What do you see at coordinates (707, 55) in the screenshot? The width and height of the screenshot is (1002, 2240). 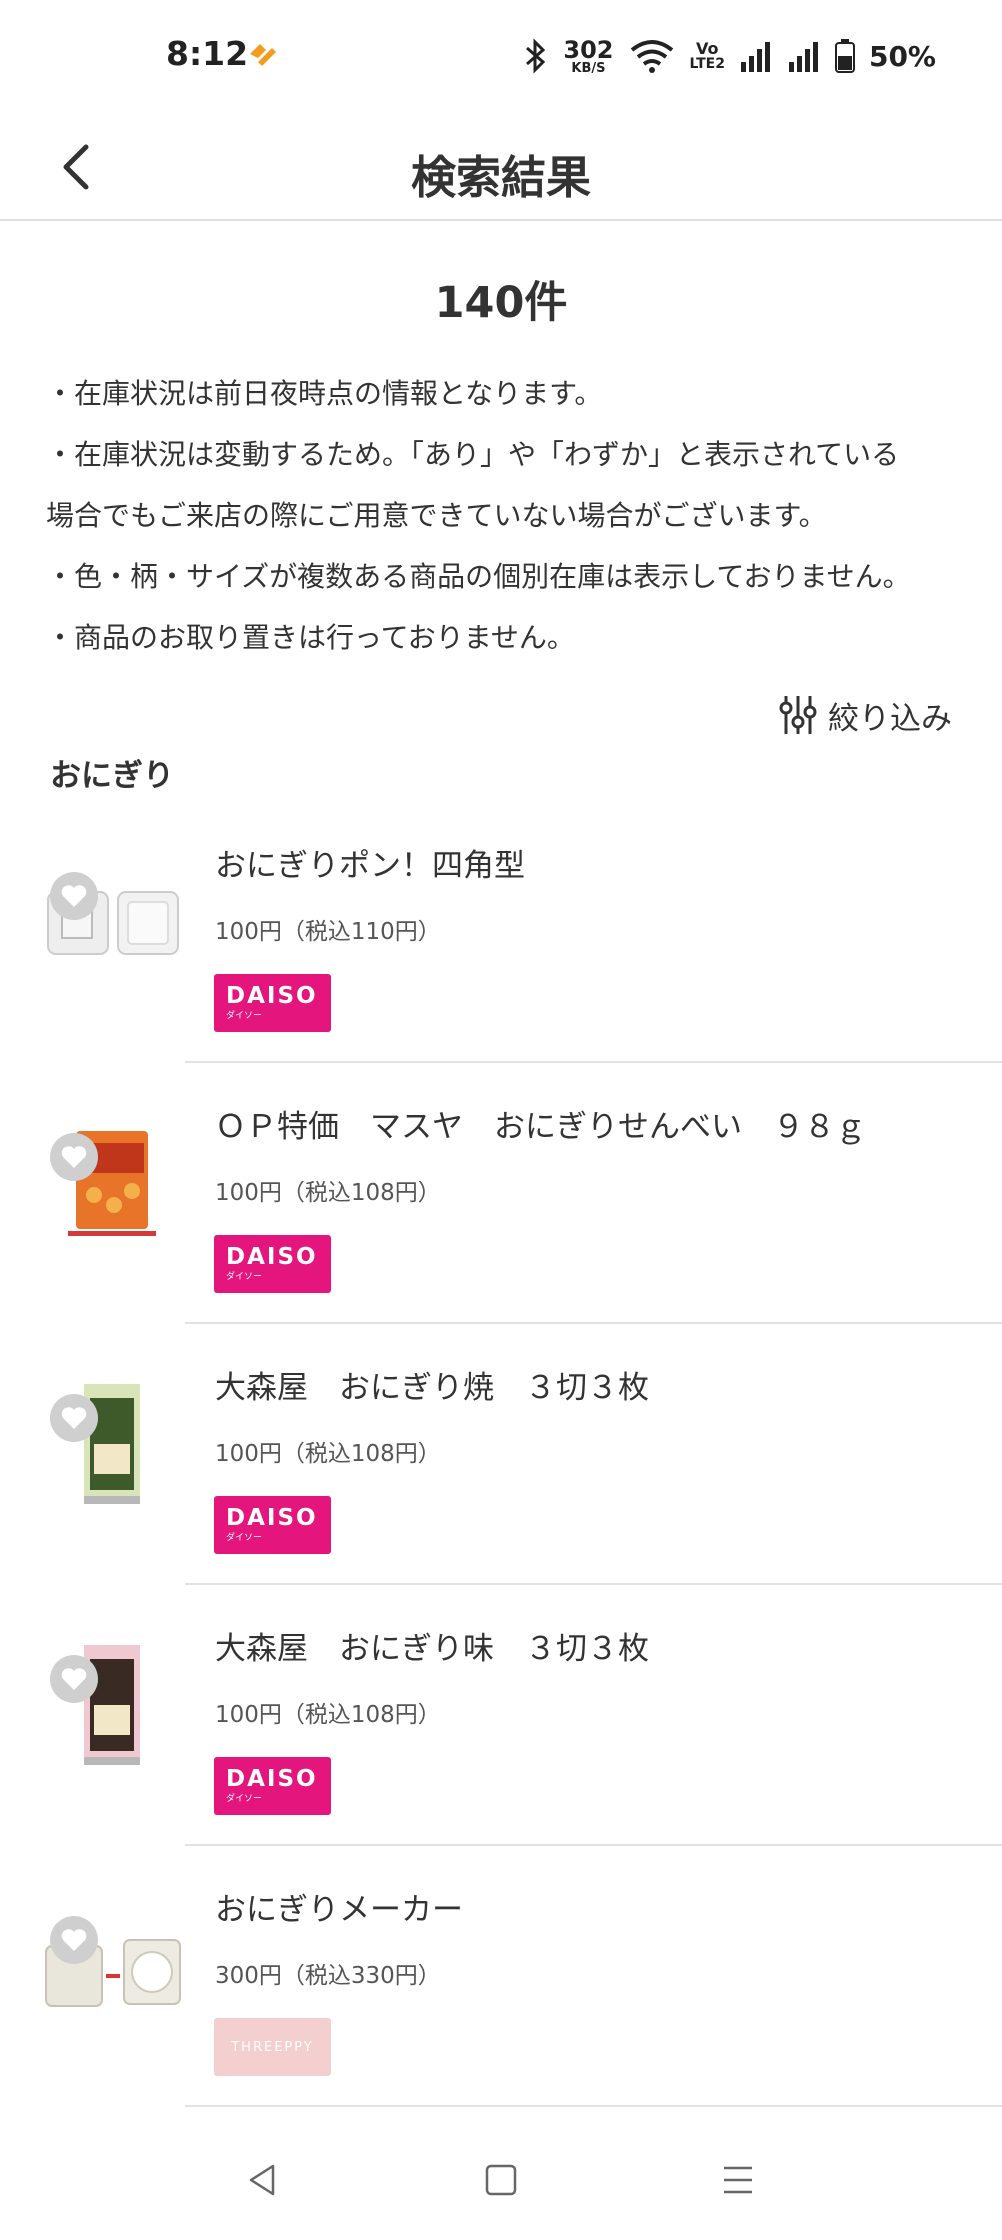 I see `volte-indicator: Vo LTE2` at bounding box center [707, 55].